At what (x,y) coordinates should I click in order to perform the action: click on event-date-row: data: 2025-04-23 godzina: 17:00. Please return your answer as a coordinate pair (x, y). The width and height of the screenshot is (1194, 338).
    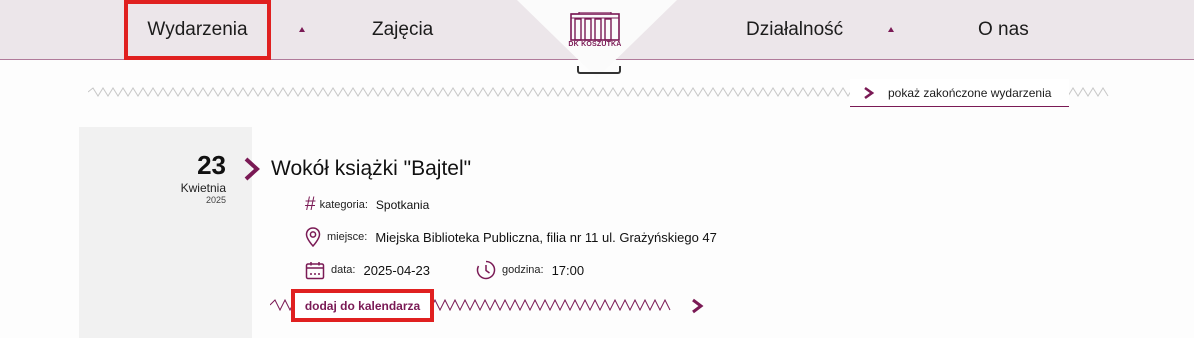
    Looking at the image, I should click on (444, 270).